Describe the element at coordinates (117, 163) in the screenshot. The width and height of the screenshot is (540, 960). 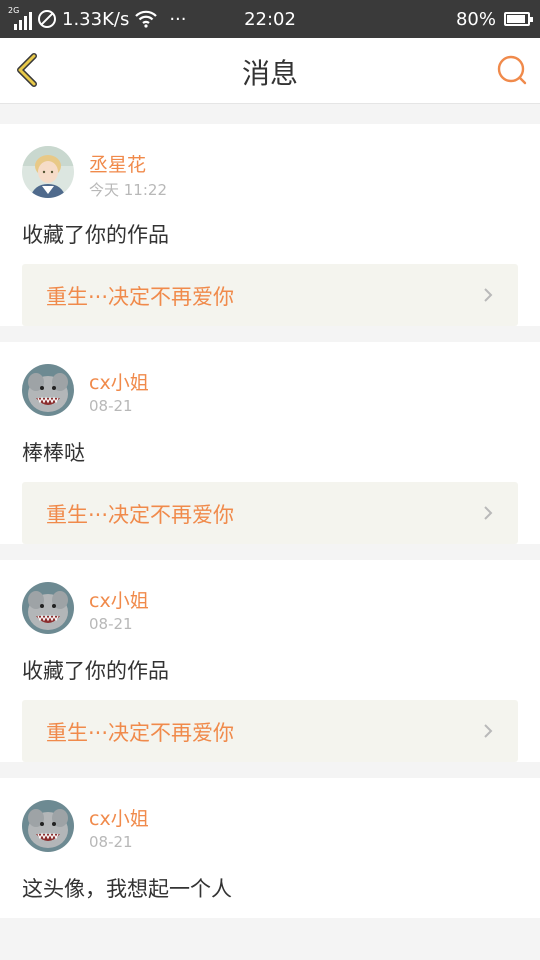
I see `username: 丞星花` at that location.